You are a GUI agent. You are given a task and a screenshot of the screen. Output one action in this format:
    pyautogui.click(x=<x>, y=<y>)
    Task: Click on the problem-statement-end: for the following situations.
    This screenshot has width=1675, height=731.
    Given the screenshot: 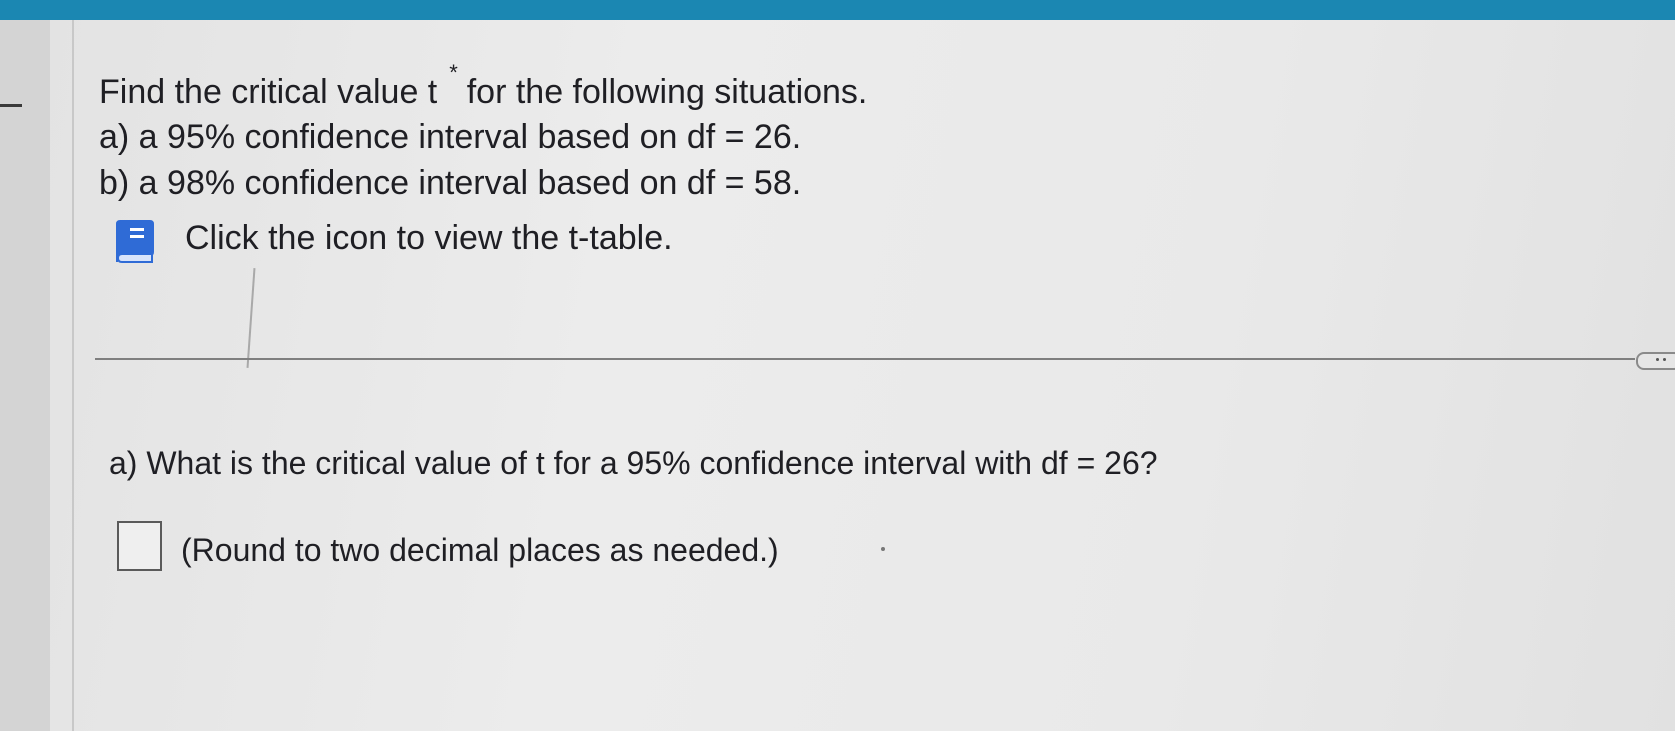 What is the action you would take?
    pyautogui.click(x=667, y=92)
    